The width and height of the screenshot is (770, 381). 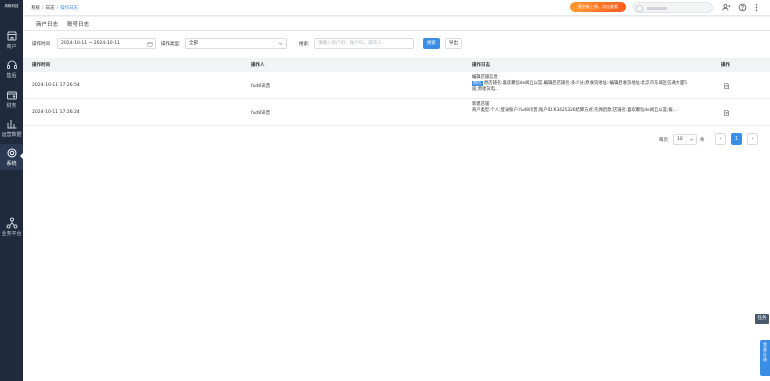 I want to click on feedback-float-button: 我 要 反 馈, so click(x=765, y=358).